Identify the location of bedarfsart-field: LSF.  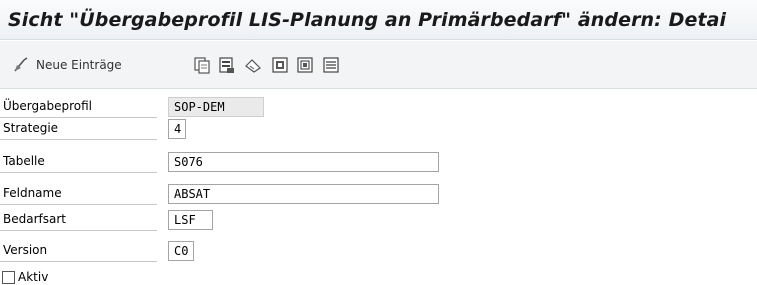
(190, 220).